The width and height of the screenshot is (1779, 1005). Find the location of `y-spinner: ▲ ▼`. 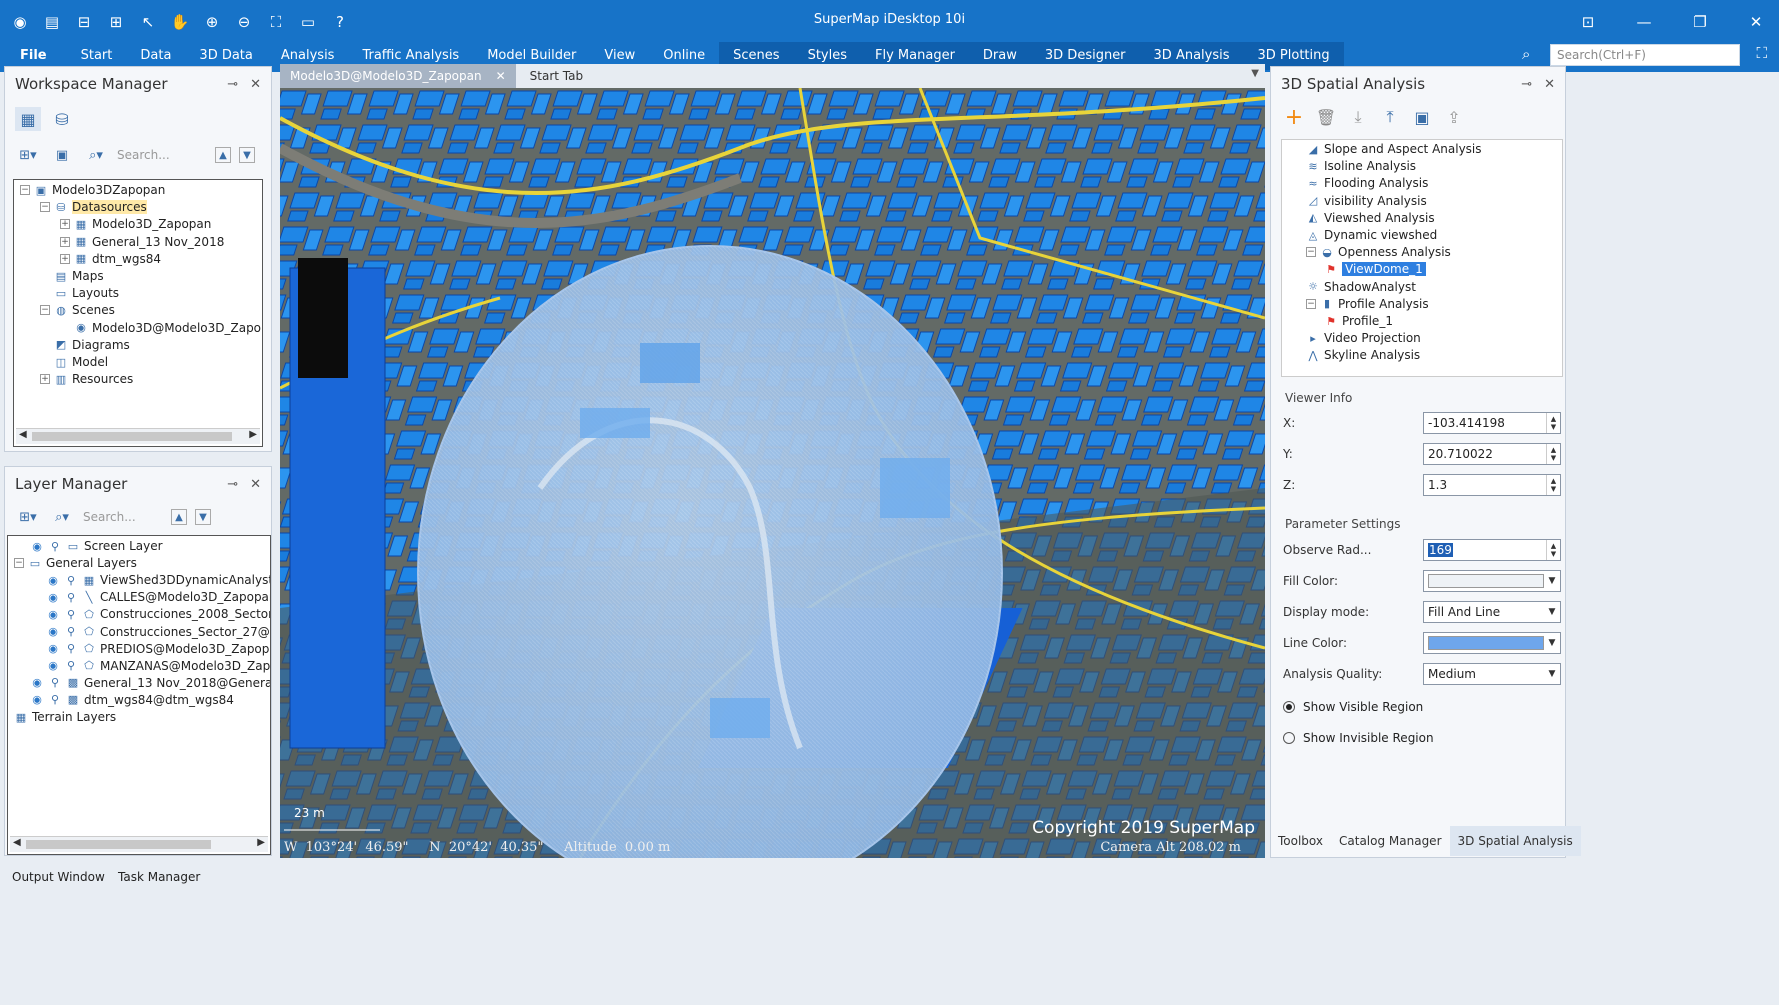

y-spinner: ▲ ▼ is located at coordinates (1553, 454).